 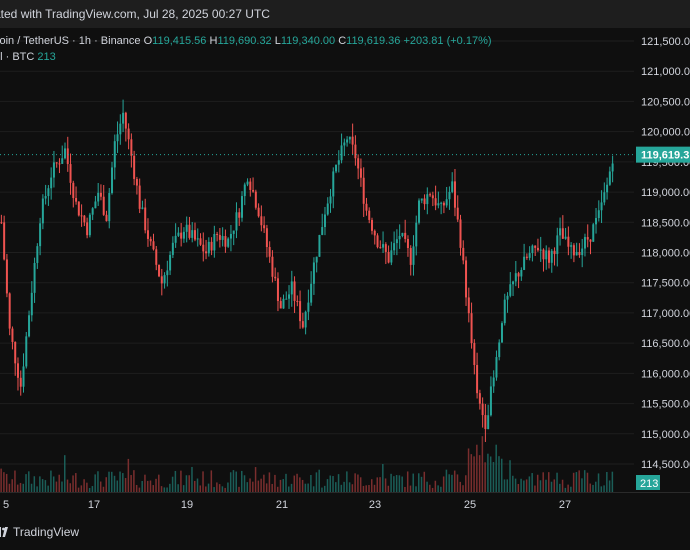 I want to click on price-tick-label: 118,500.00, so click(x=665, y=223).